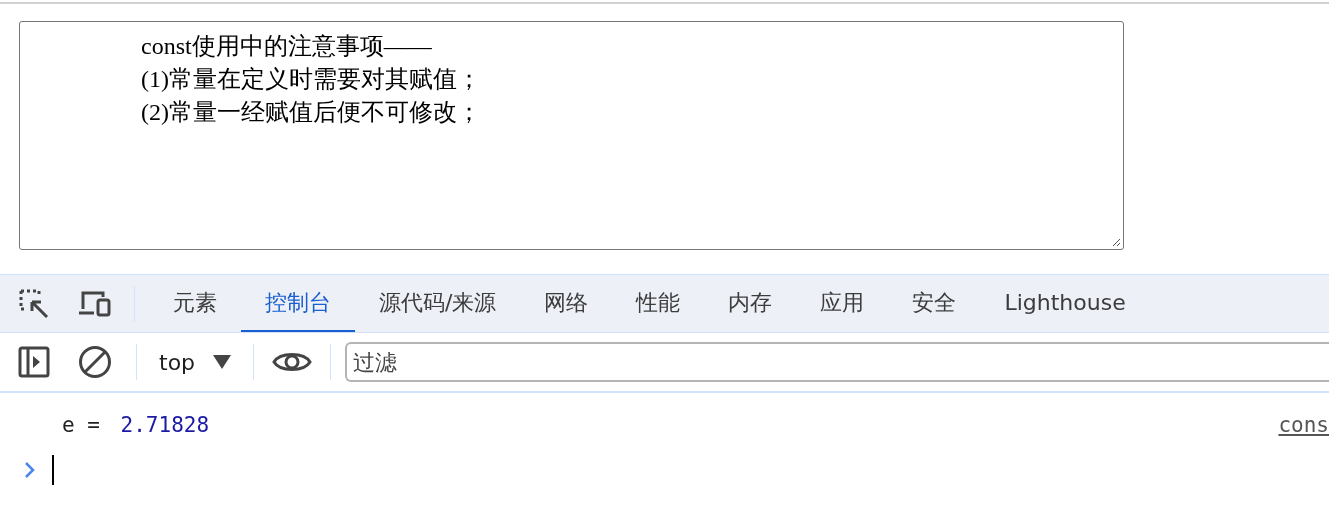  Describe the element at coordinates (81, 425) in the screenshot. I see `variable-name: e =` at that location.